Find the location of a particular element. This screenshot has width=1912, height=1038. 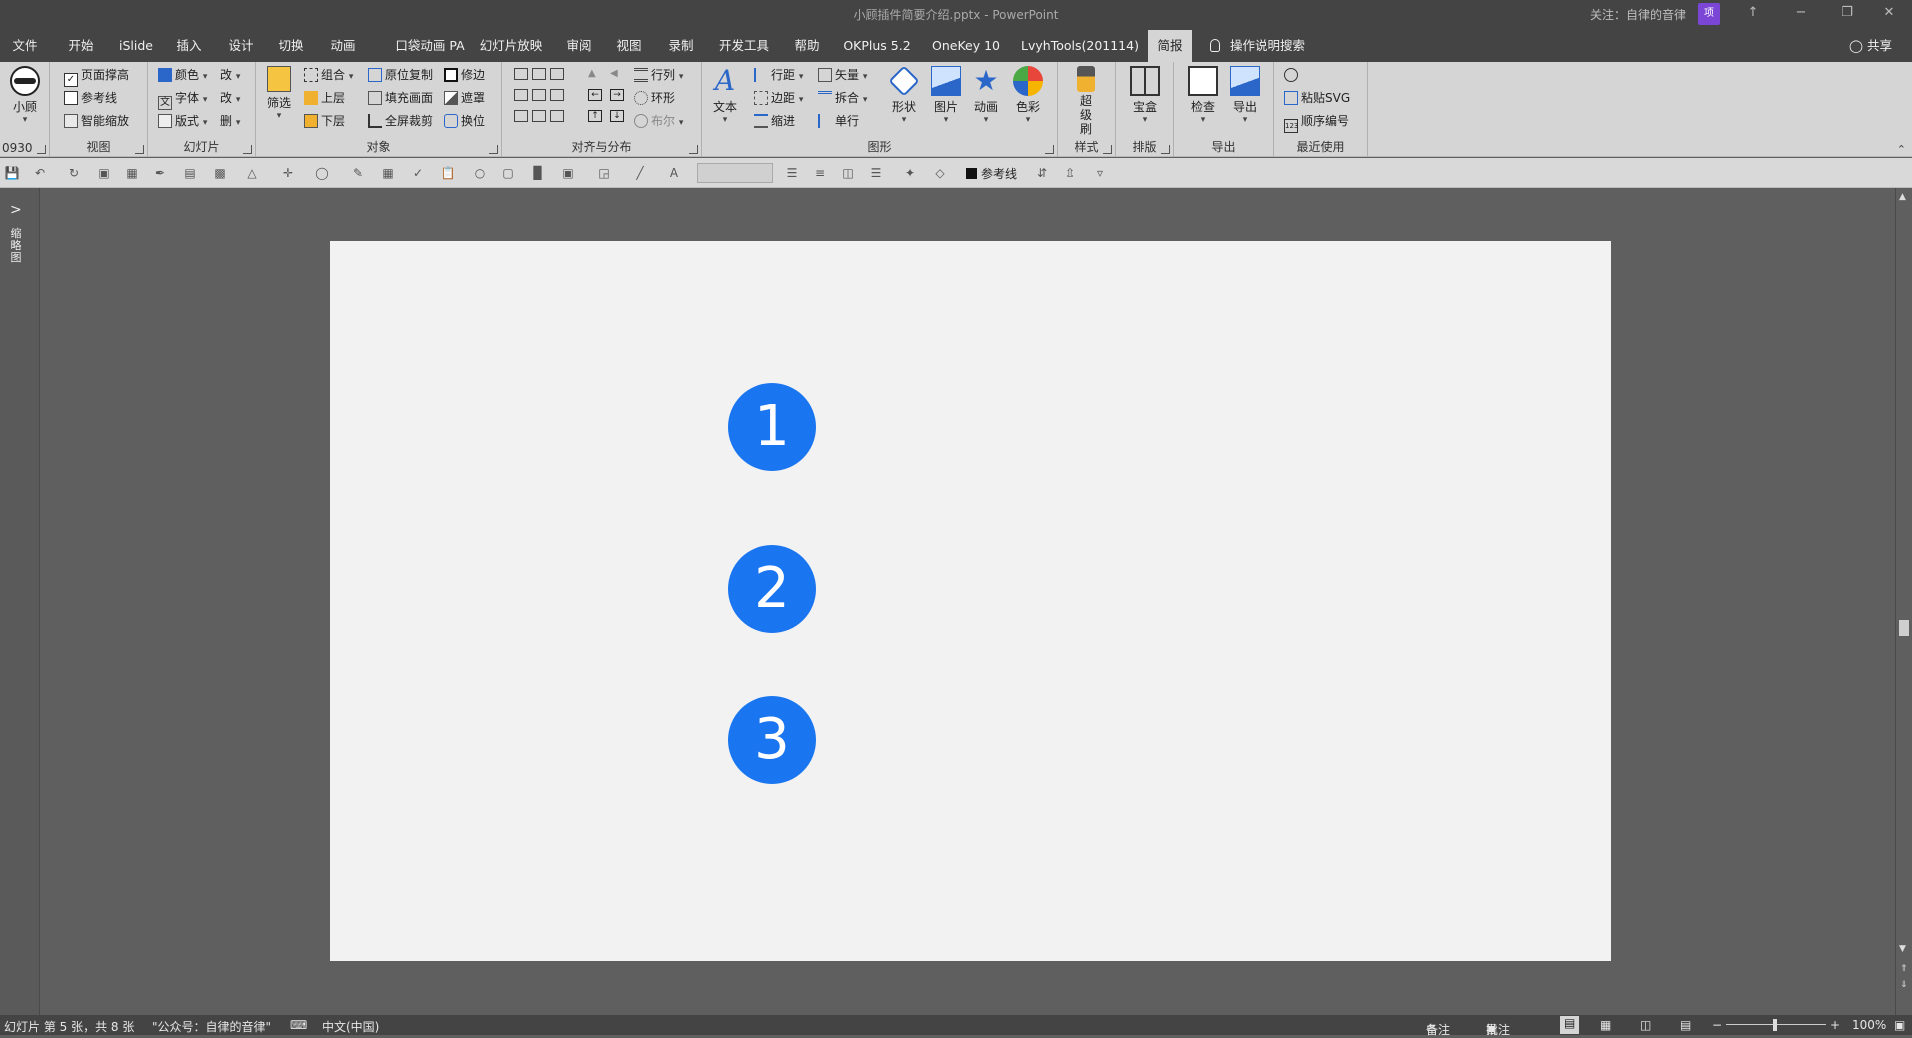

tab-jianbao: 简报 is located at coordinates (1170, 46).